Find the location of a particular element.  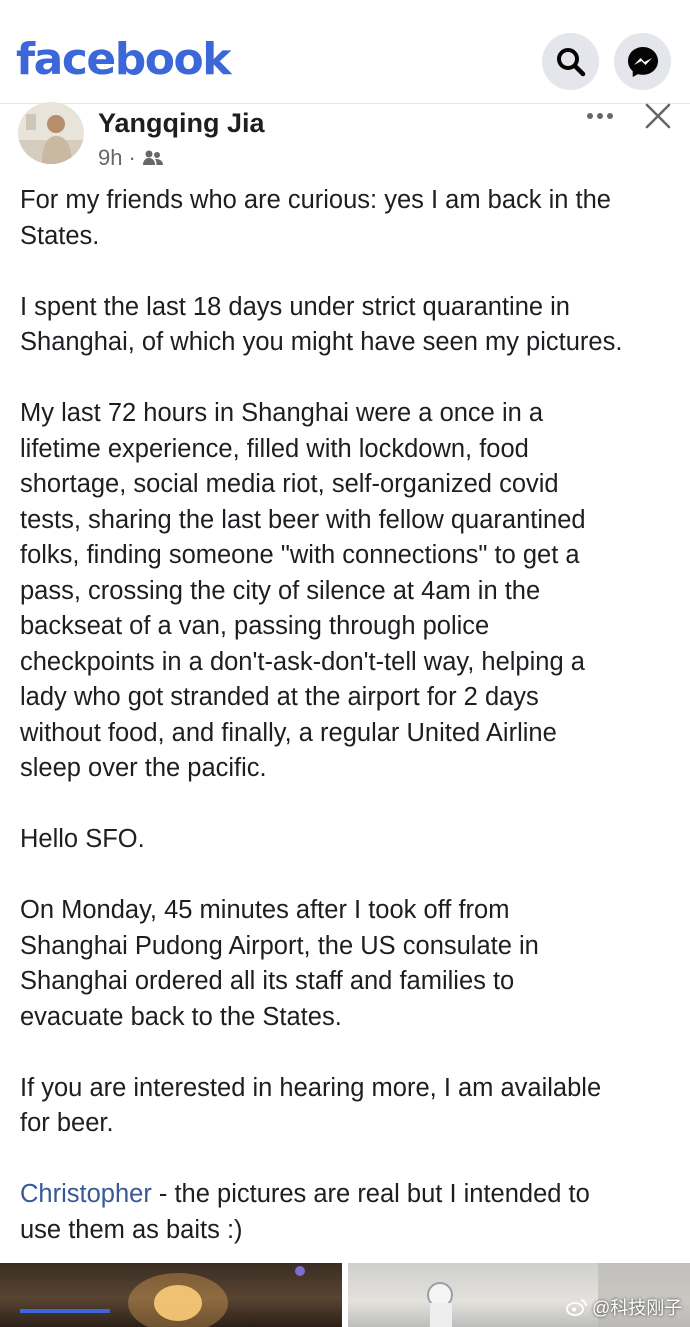

photo-content is located at coordinates (162, 1296).